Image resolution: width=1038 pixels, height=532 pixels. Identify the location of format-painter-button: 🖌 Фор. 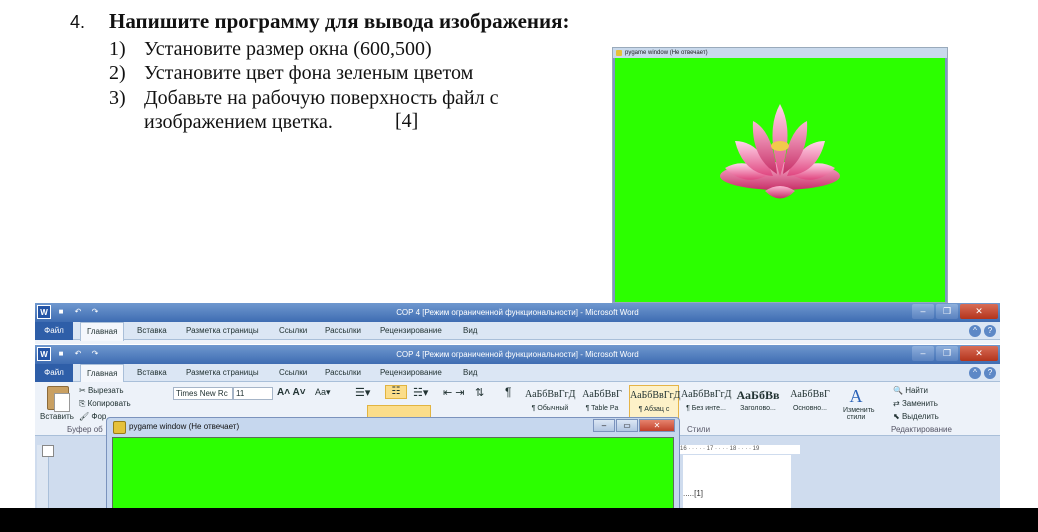
(92, 416).